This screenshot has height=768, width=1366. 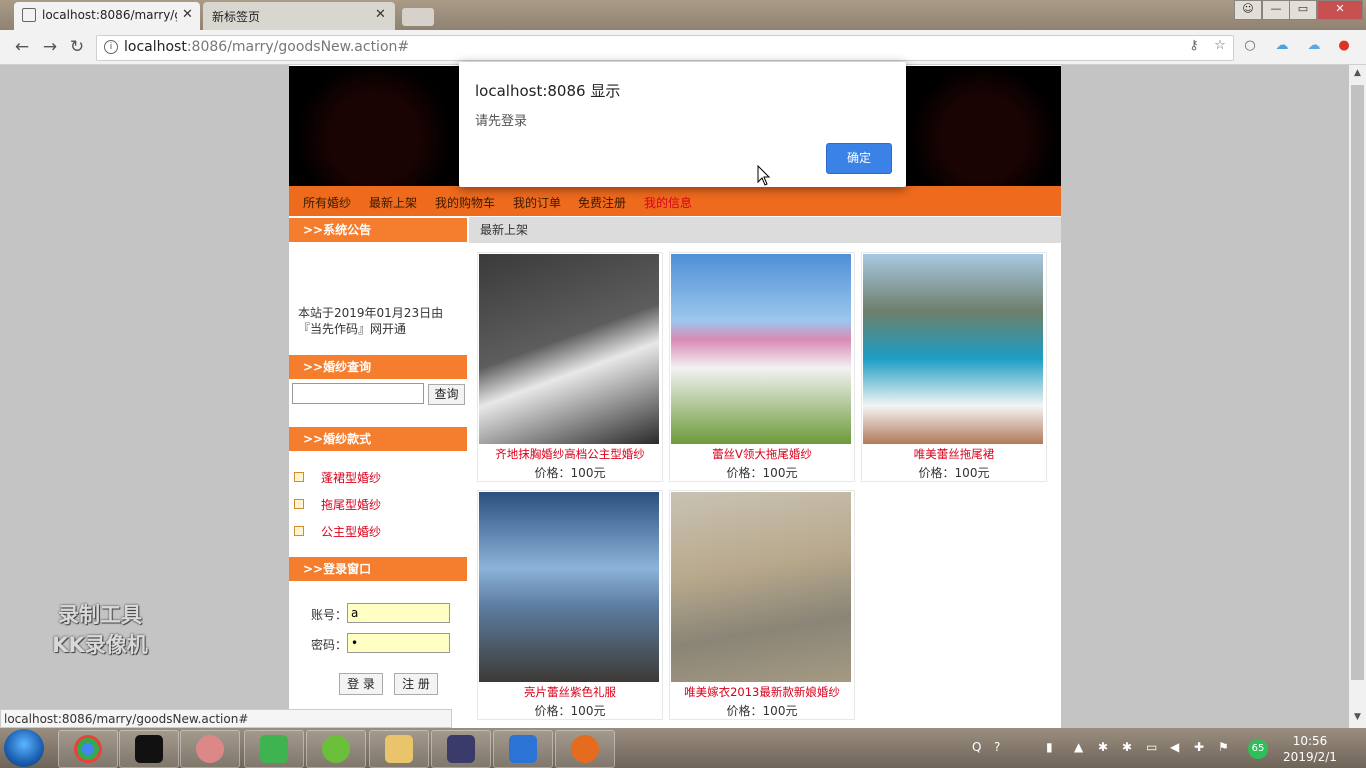 What do you see at coordinates (378, 439) in the screenshot?
I see `styles-header: >>婚纱款式` at bounding box center [378, 439].